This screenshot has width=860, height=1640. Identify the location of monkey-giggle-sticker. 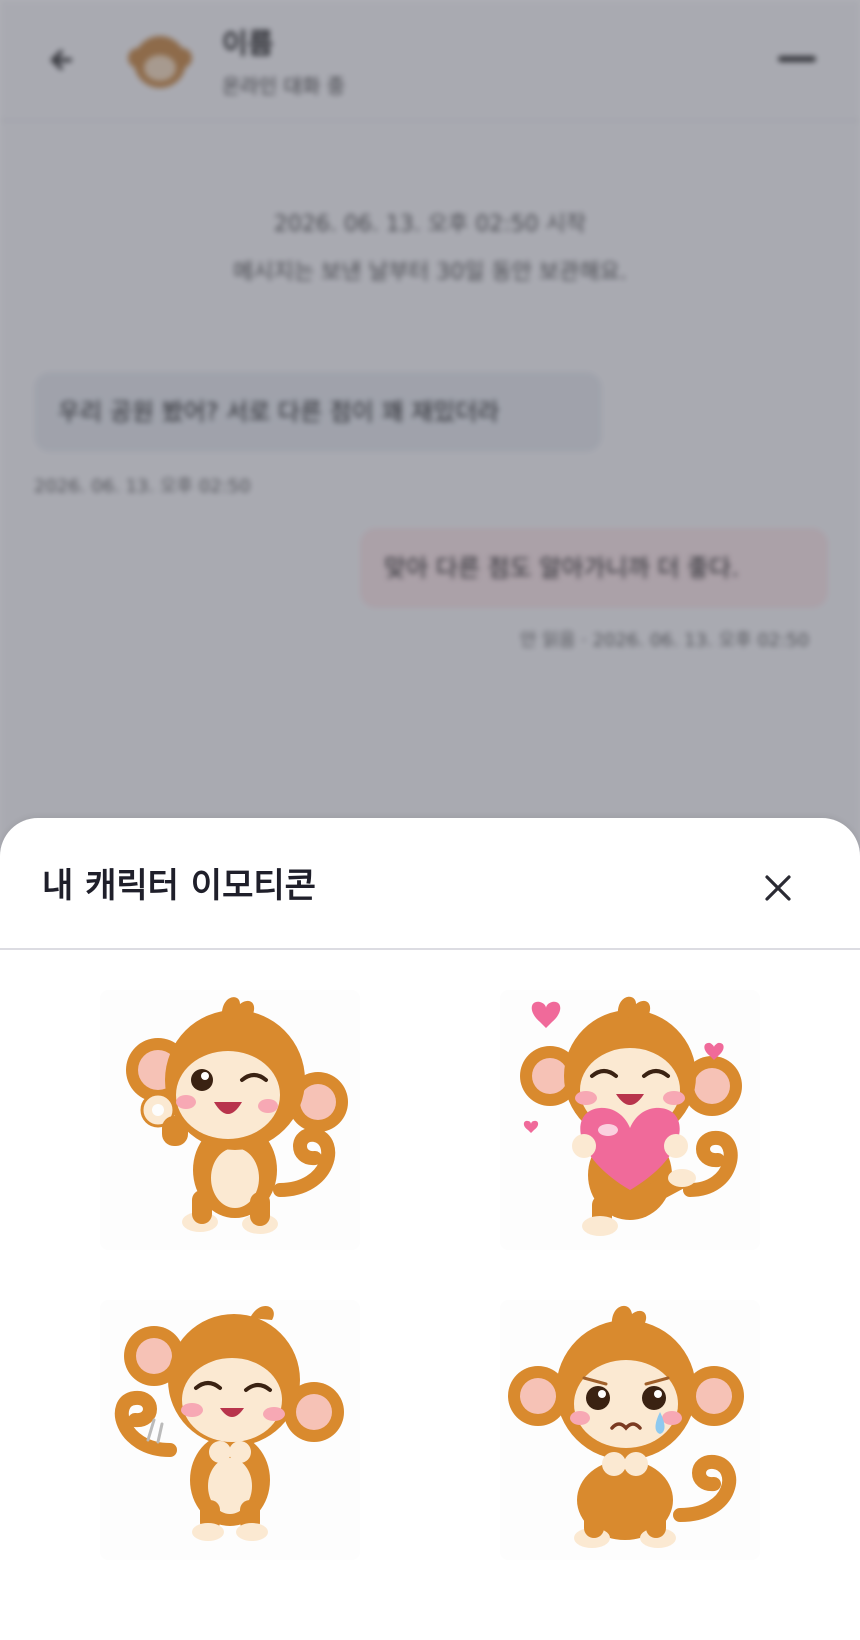
(229, 1423).